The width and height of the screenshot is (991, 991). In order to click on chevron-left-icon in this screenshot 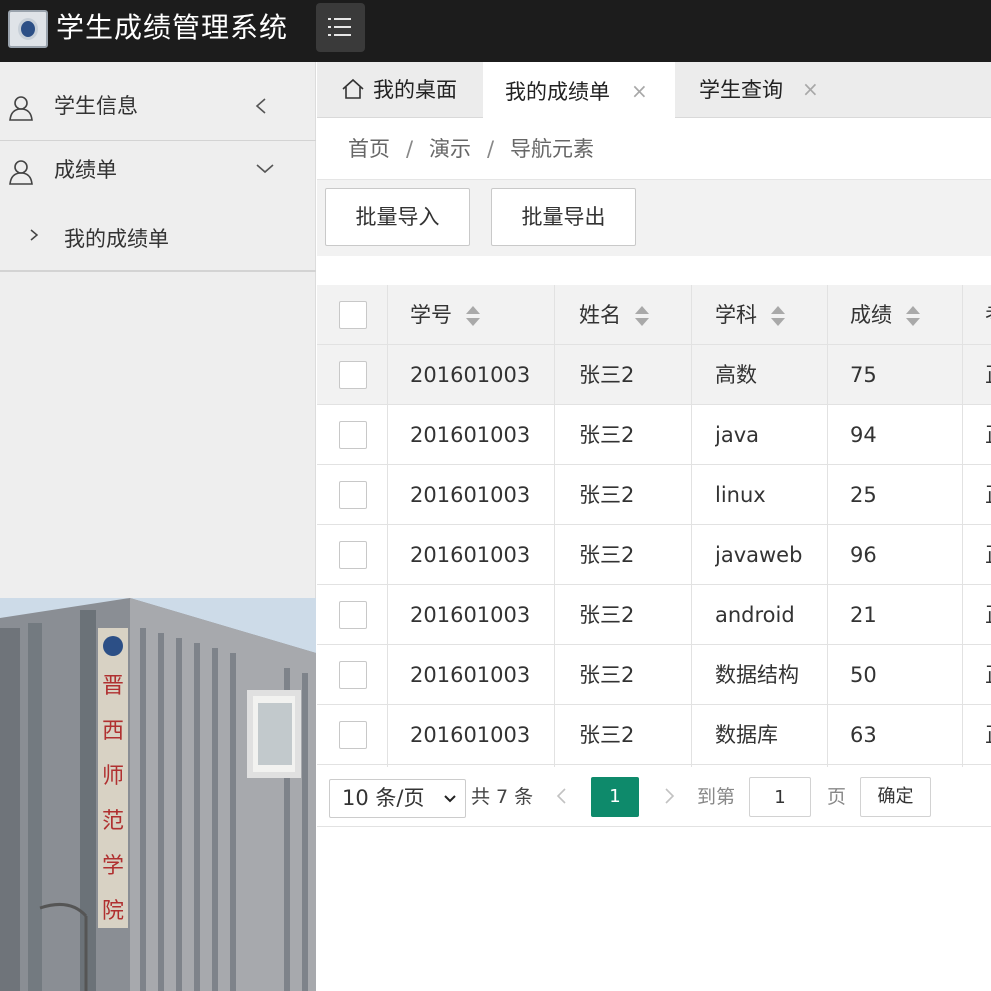, I will do `click(265, 106)`.